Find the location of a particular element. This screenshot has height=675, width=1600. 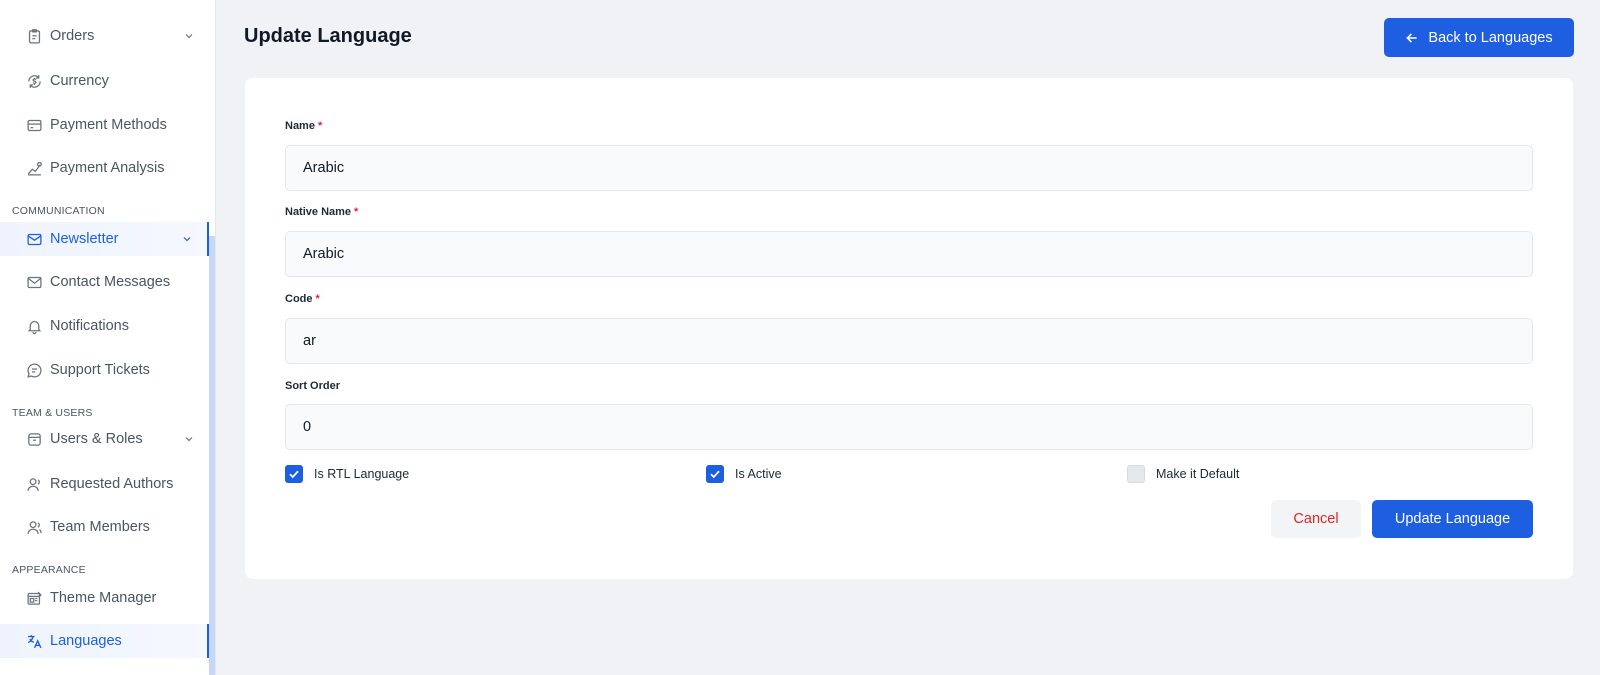

sidebar-item-label: Requested Authors is located at coordinates (112, 484).